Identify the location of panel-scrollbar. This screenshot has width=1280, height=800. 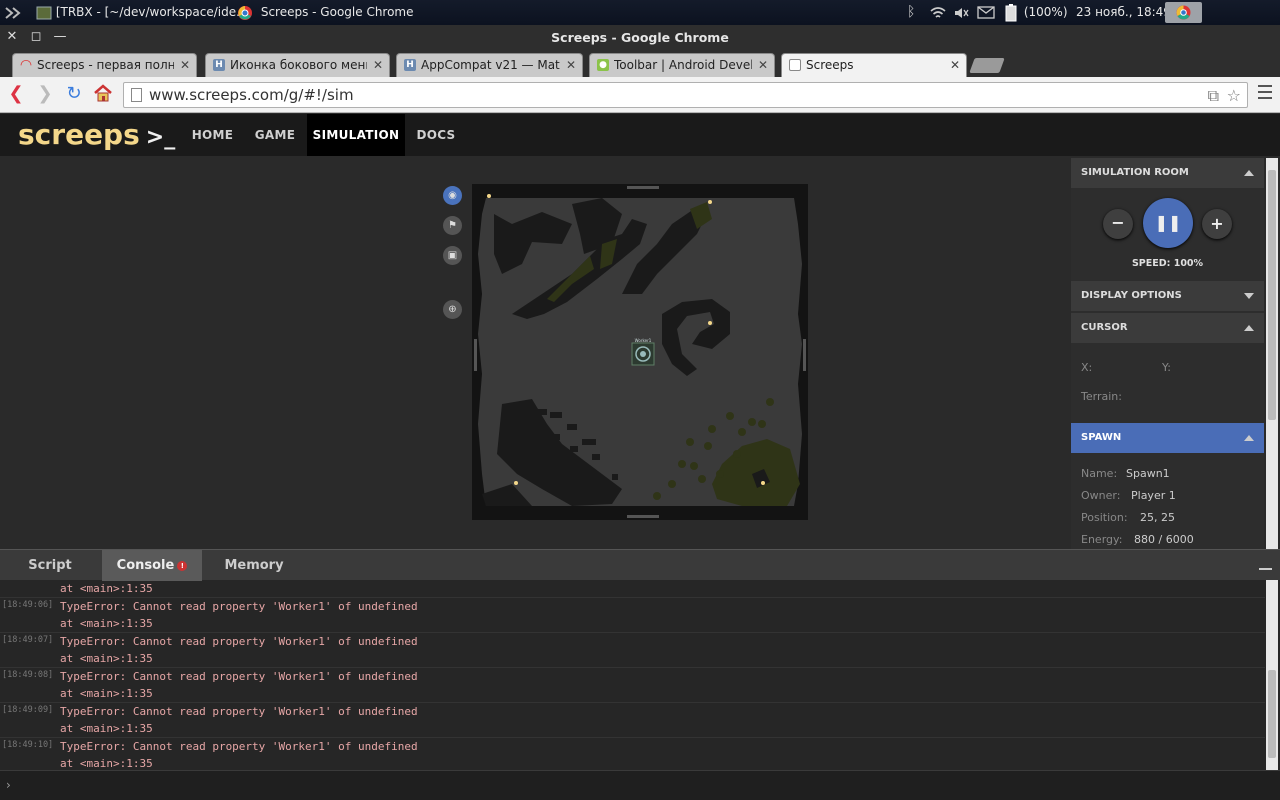
(1272, 353).